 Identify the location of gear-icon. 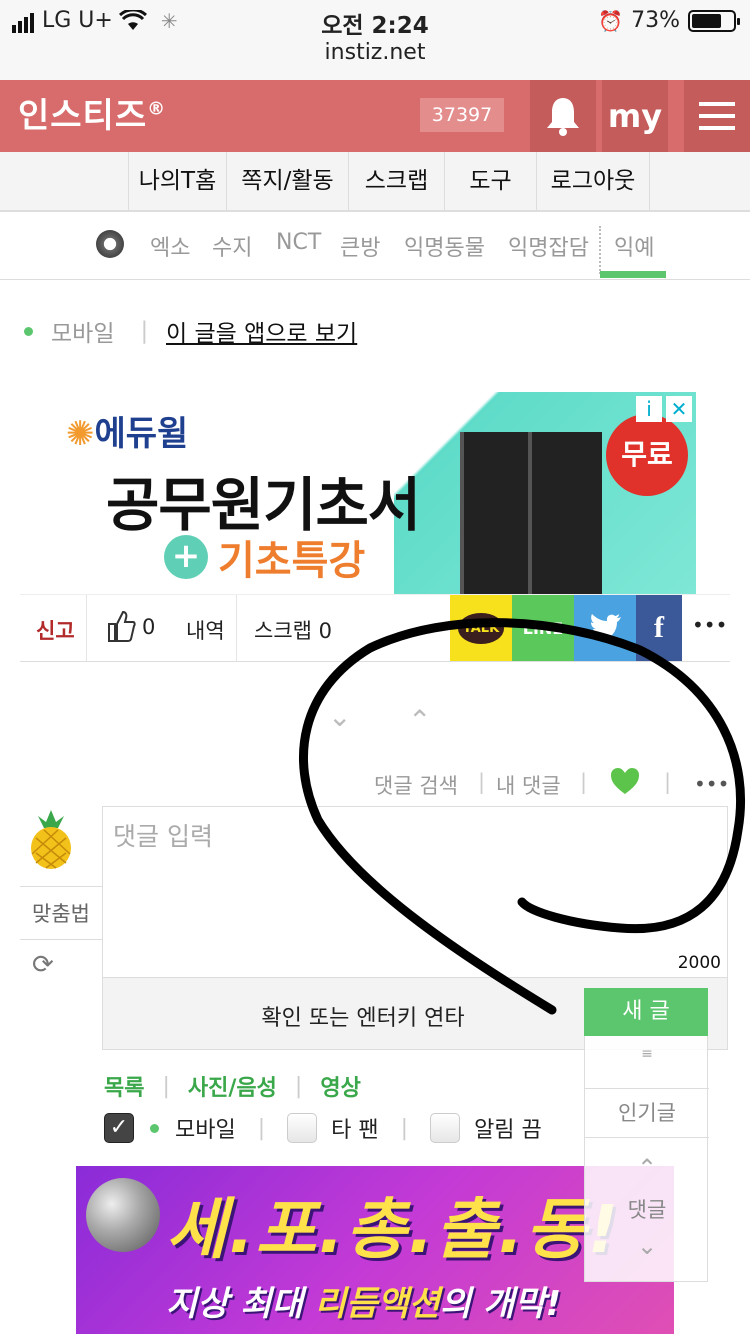
(110, 244).